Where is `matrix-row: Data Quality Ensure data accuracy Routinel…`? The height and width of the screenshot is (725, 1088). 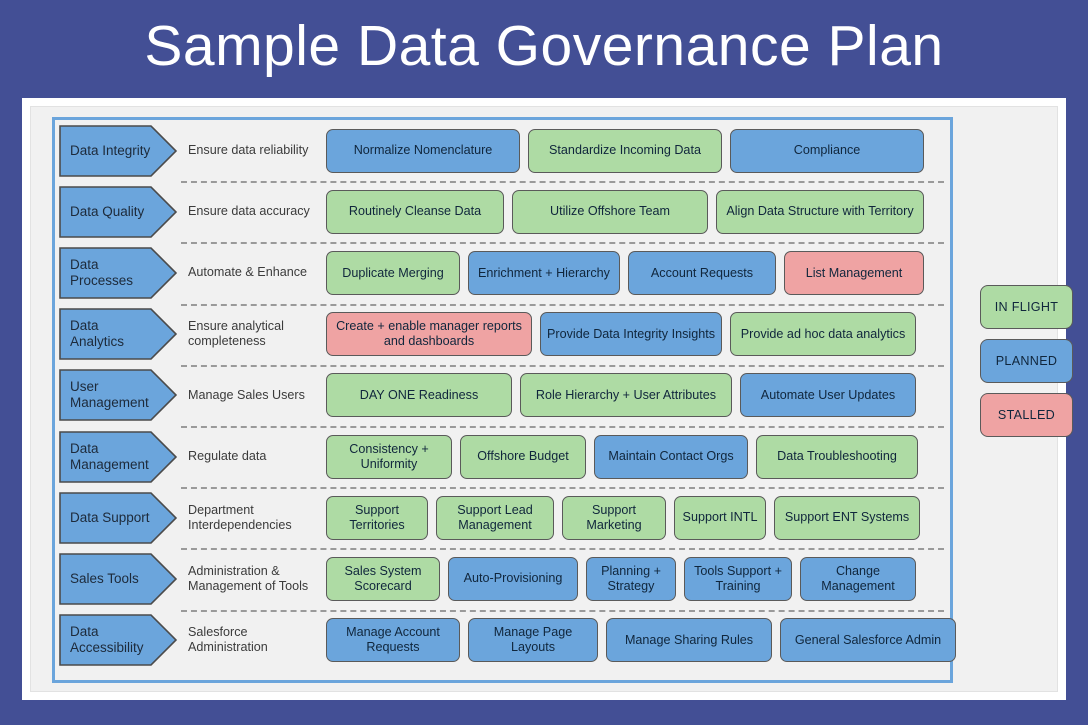 matrix-row: Data Quality Ensure data accuracy Routinel… is located at coordinates (502, 211).